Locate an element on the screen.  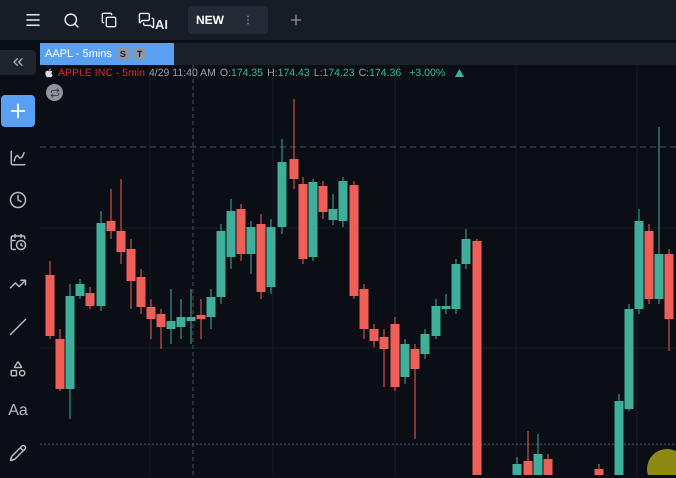
ohlc-label: C: is located at coordinates (364, 73).